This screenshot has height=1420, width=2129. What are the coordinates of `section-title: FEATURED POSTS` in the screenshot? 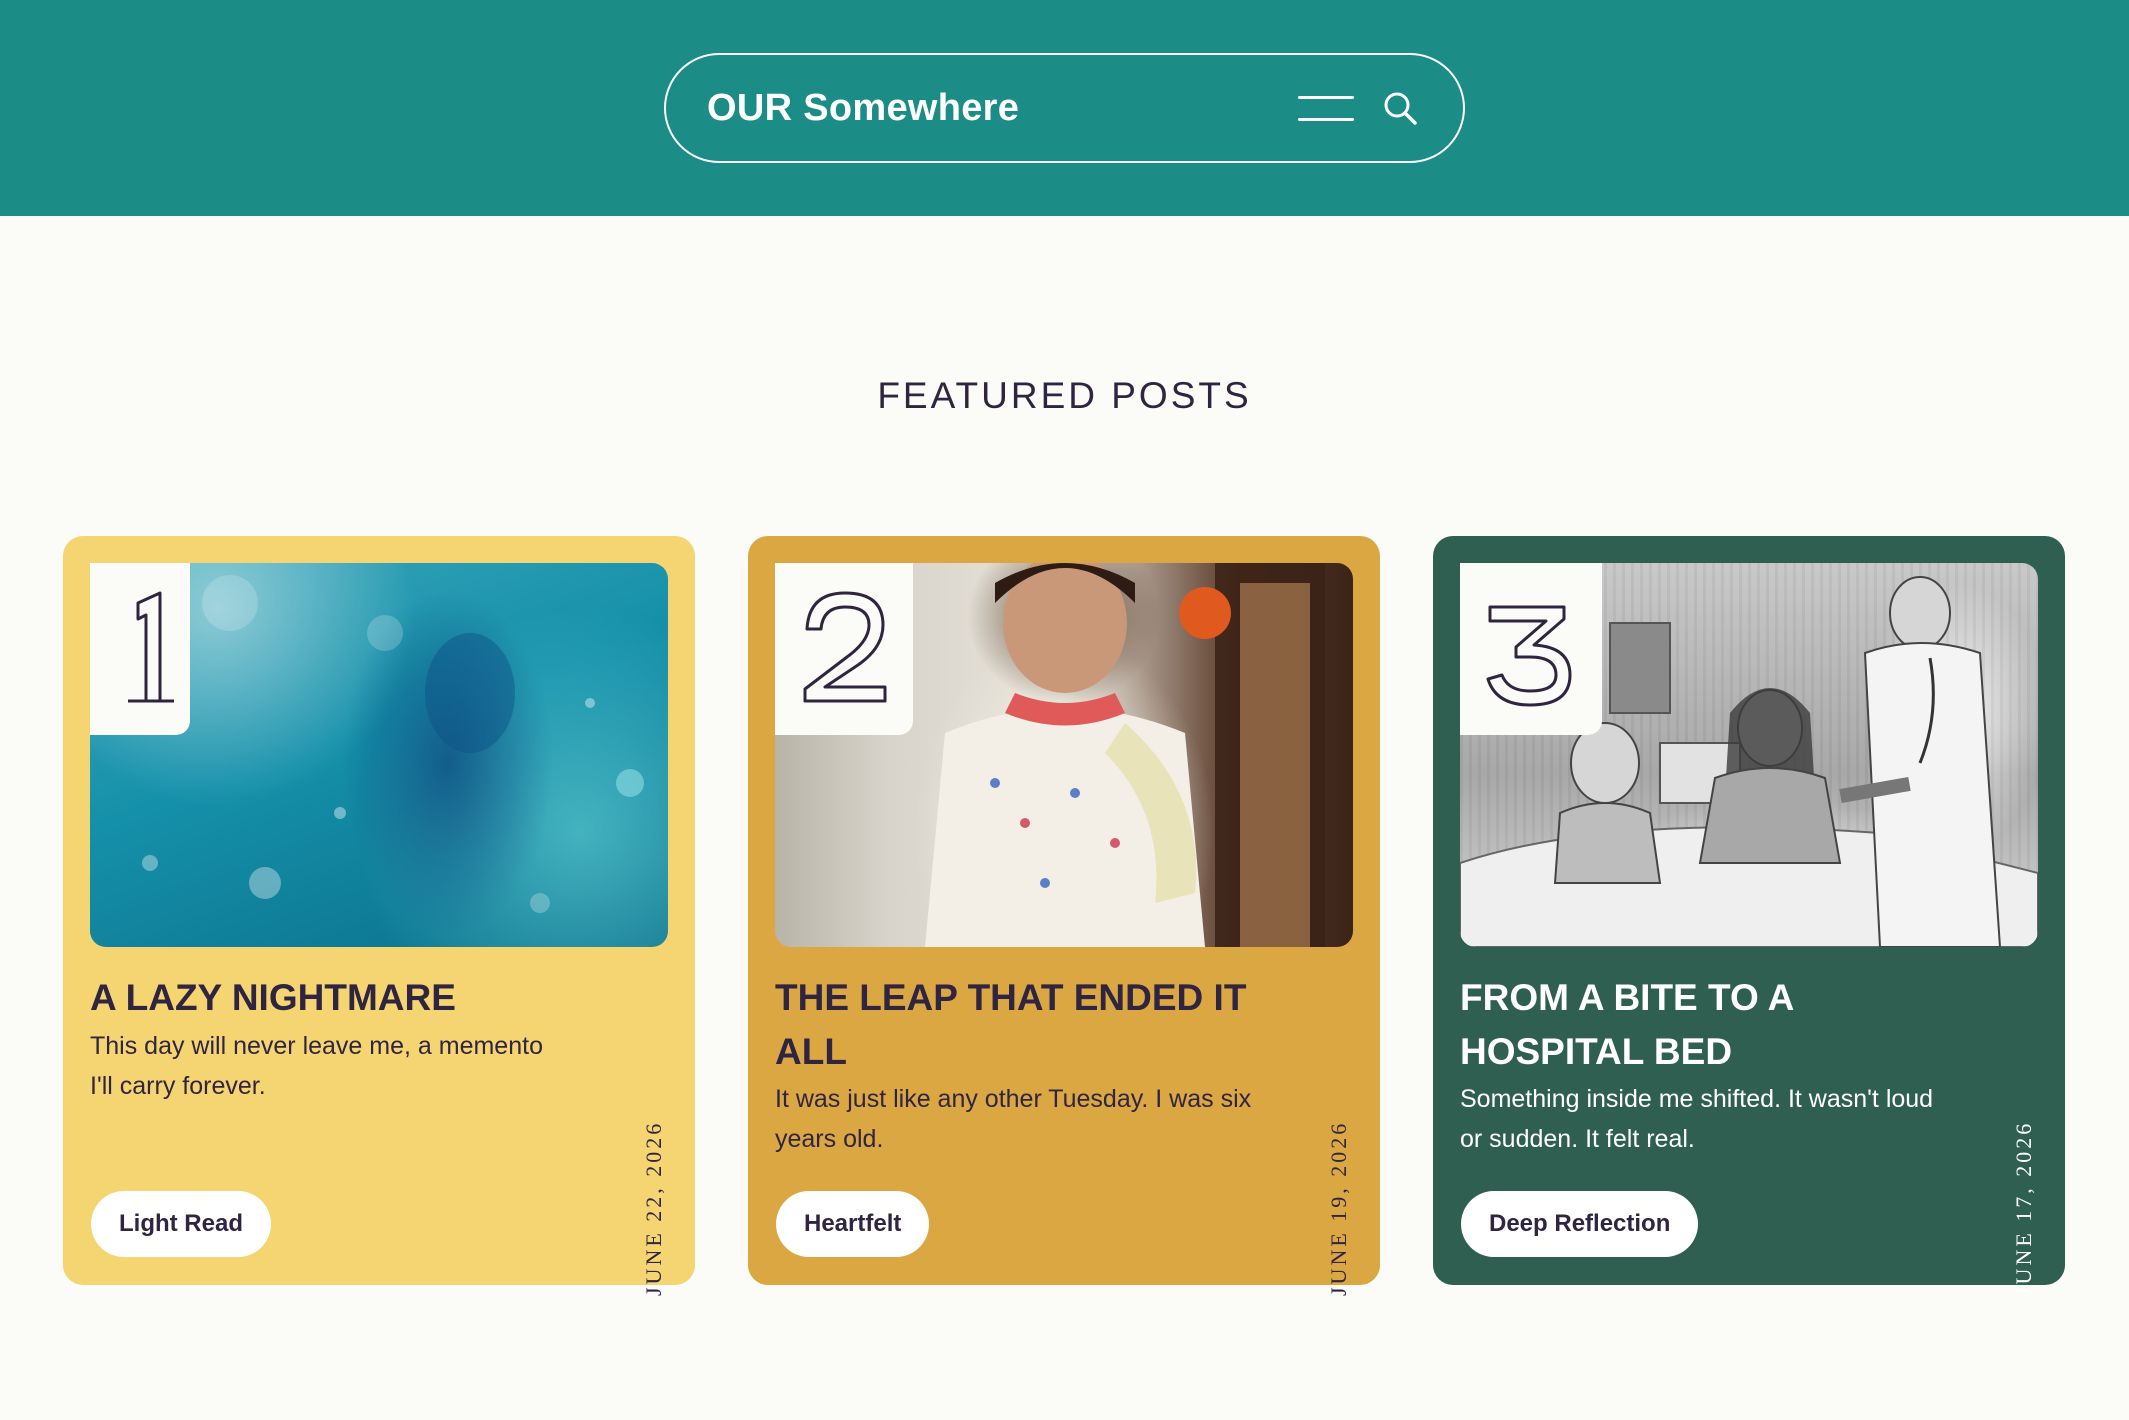 It's located at (1064, 395).